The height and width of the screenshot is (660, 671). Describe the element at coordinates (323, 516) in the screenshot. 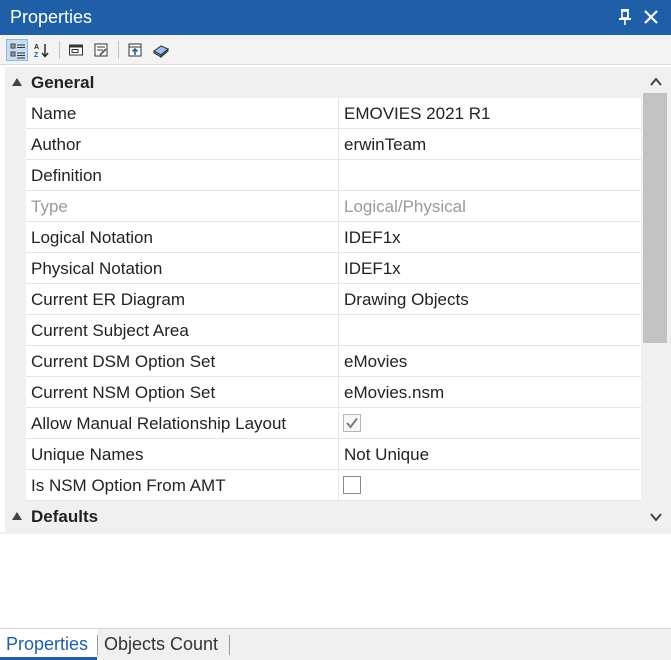

I see `category-defaults: Defaults` at that location.